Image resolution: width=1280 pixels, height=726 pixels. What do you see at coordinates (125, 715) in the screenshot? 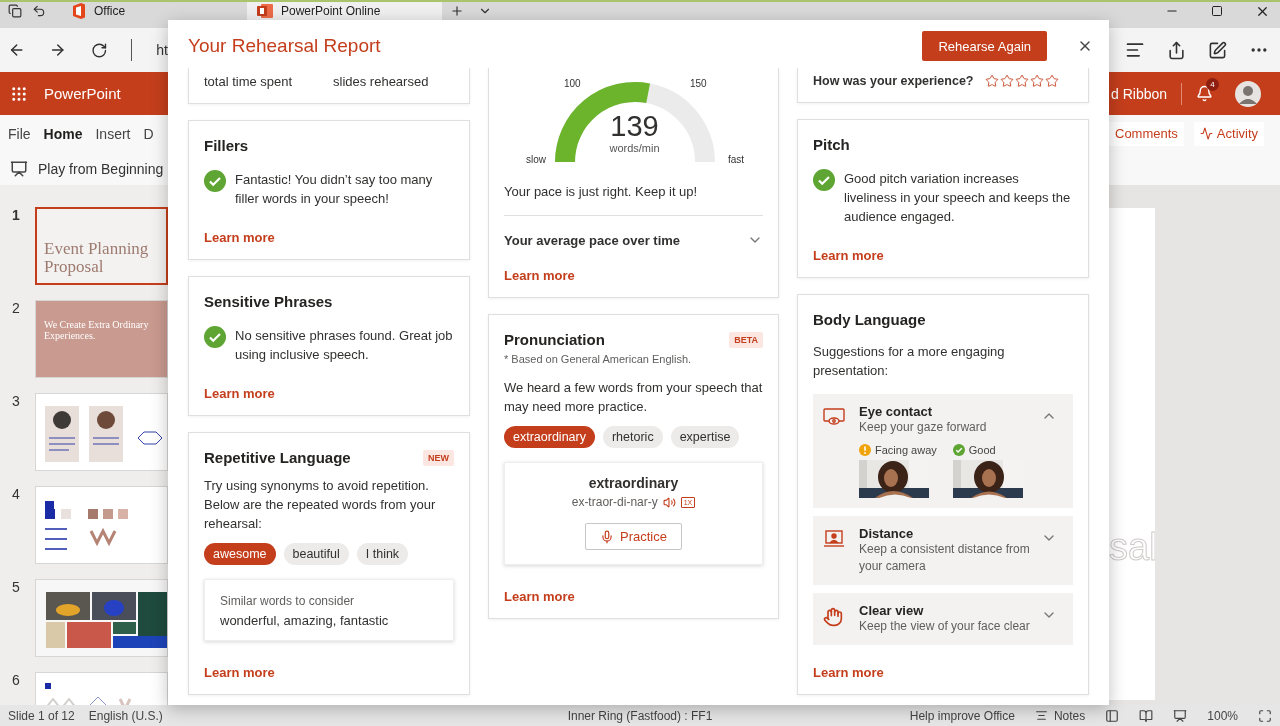
I see `language-button: English (U.S.)` at bounding box center [125, 715].